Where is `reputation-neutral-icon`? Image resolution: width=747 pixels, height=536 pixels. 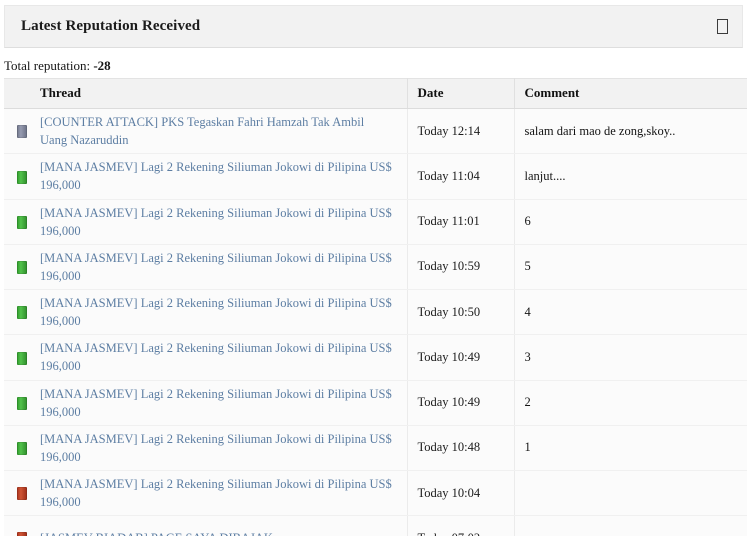
reputation-neutral-icon is located at coordinates (22, 132).